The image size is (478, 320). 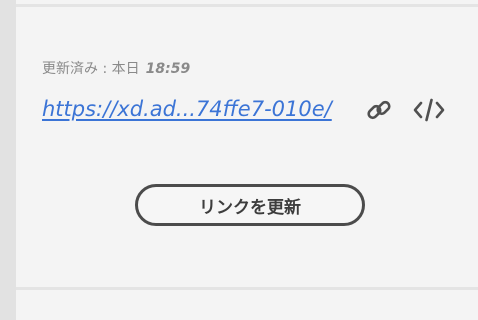 What do you see at coordinates (250, 205) in the screenshot?
I see `update-link-button: リンクを更新` at bounding box center [250, 205].